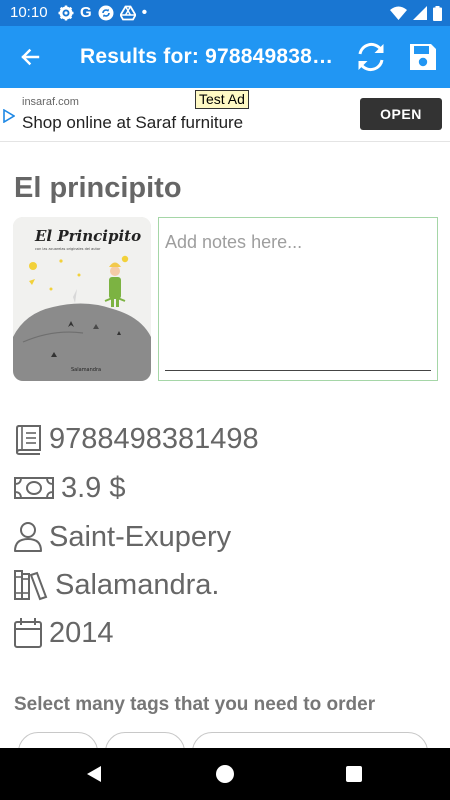 Image resolution: width=450 pixels, height=800 pixels. What do you see at coordinates (354, 774) in the screenshot?
I see `nav-recents-icon` at bounding box center [354, 774].